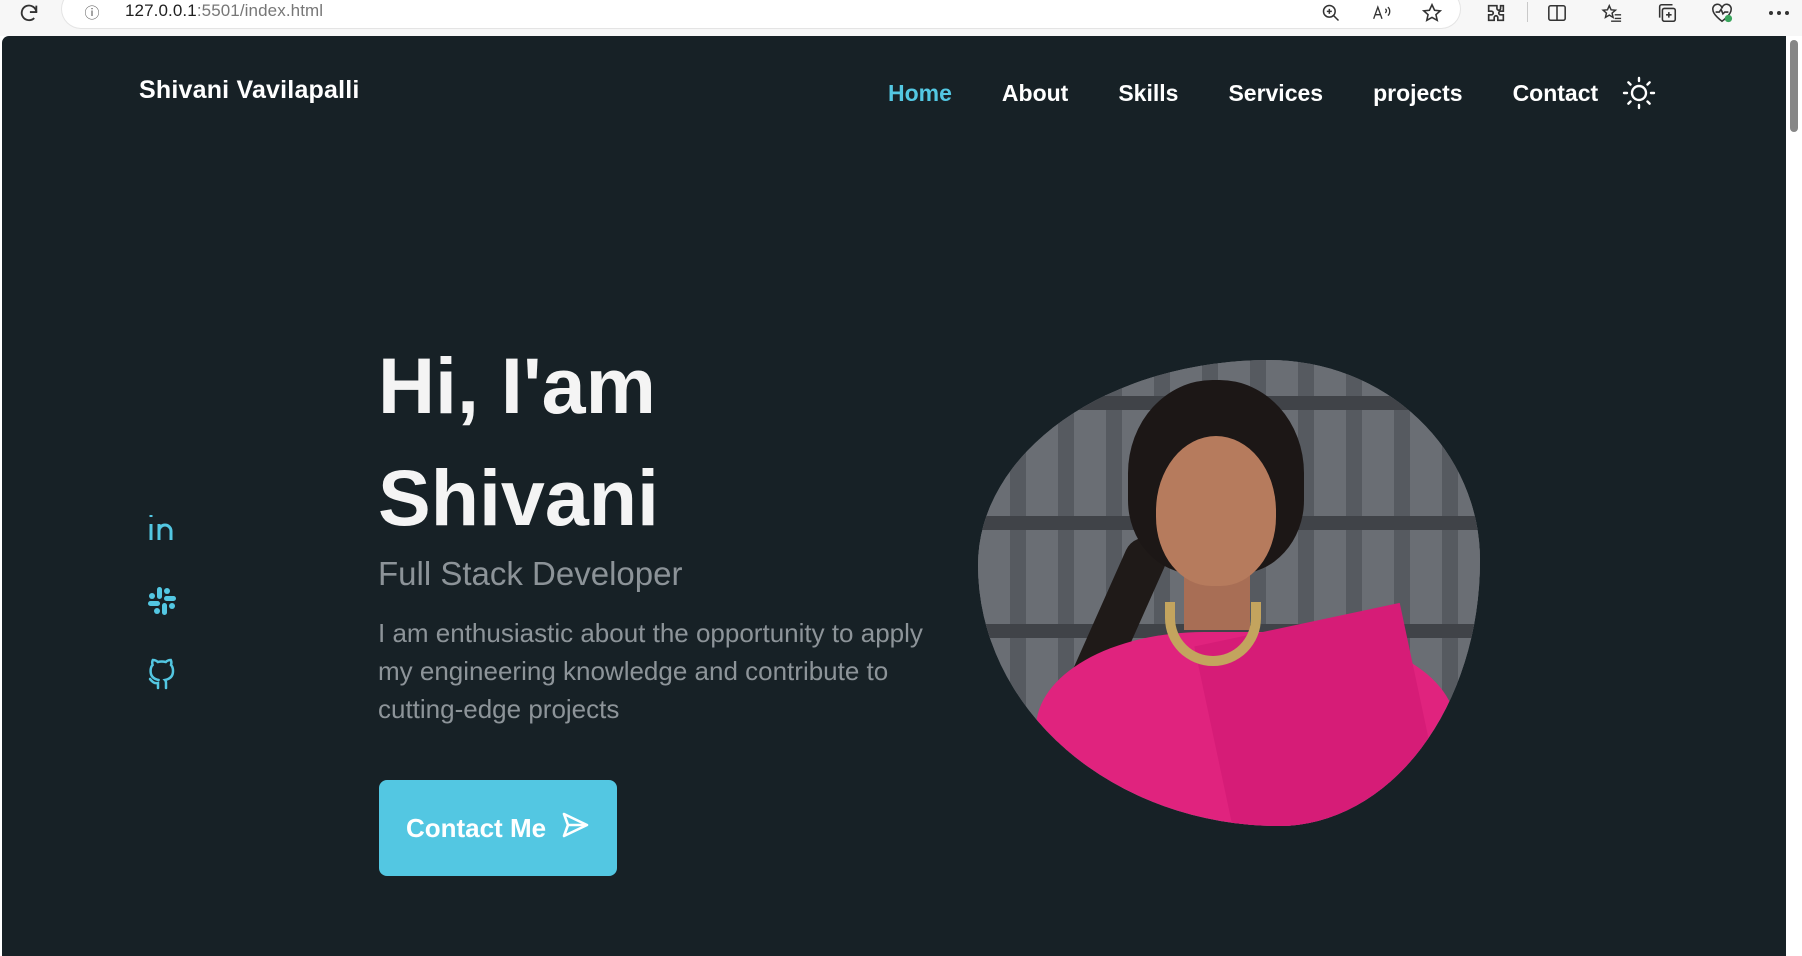 The image size is (1802, 956). What do you see at coordinates (260, 10) in the screenshot?
I see `url-path: :5501/index.html` at bounding box center [260, 10].